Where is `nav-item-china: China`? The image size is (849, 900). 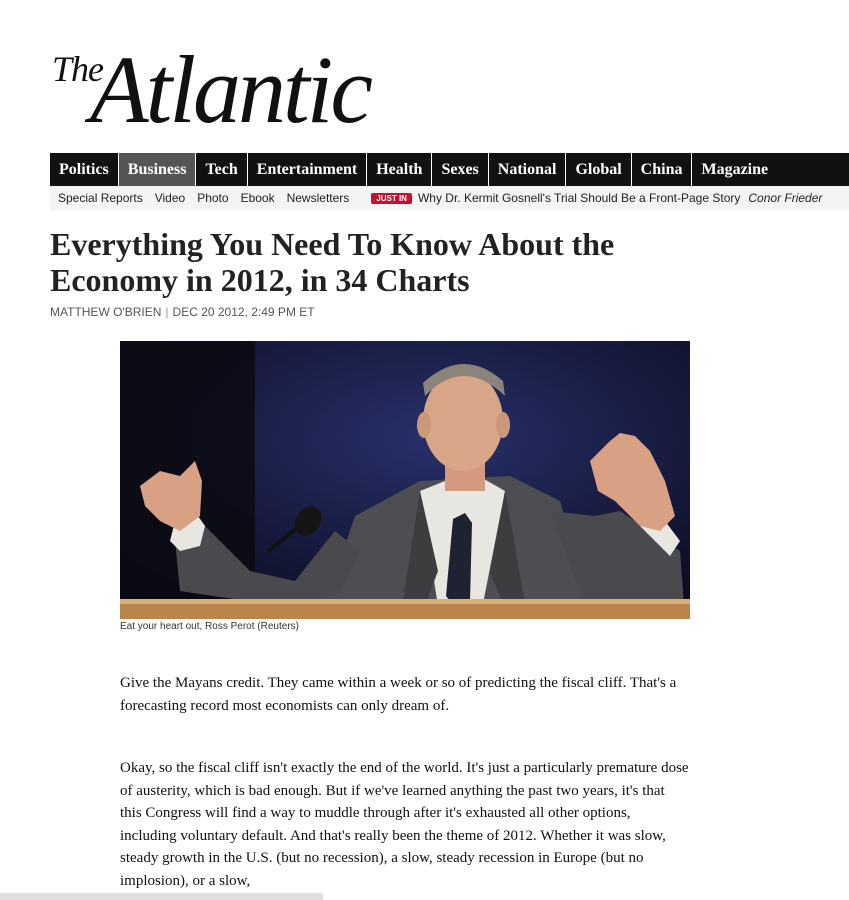 nav-item-china: China is located at coordinates (662, 169).